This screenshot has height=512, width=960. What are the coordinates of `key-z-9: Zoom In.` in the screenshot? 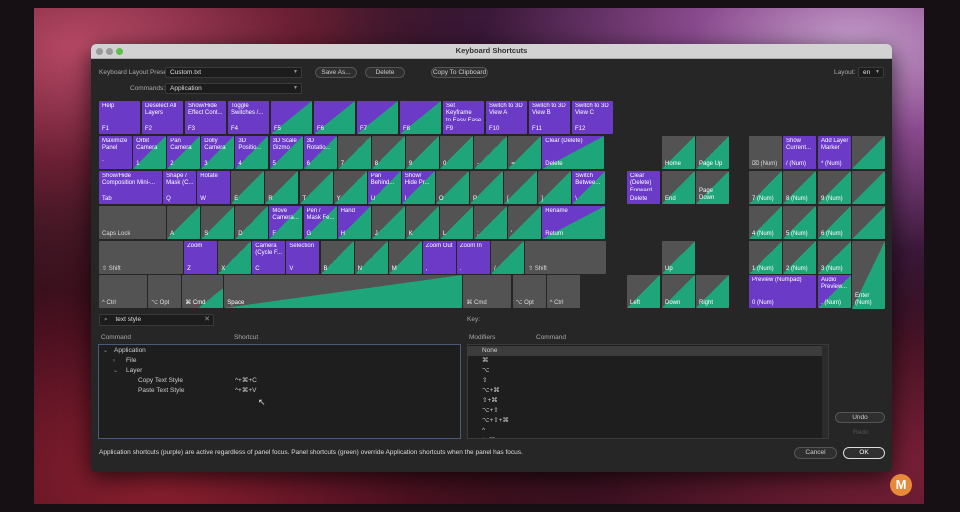 It's located at (473, 257).